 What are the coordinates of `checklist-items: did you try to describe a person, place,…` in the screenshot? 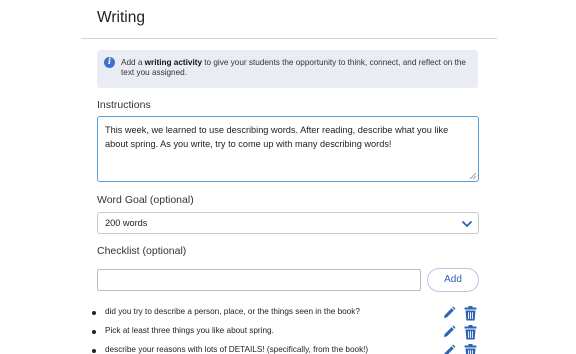 It's located at (292, 330).